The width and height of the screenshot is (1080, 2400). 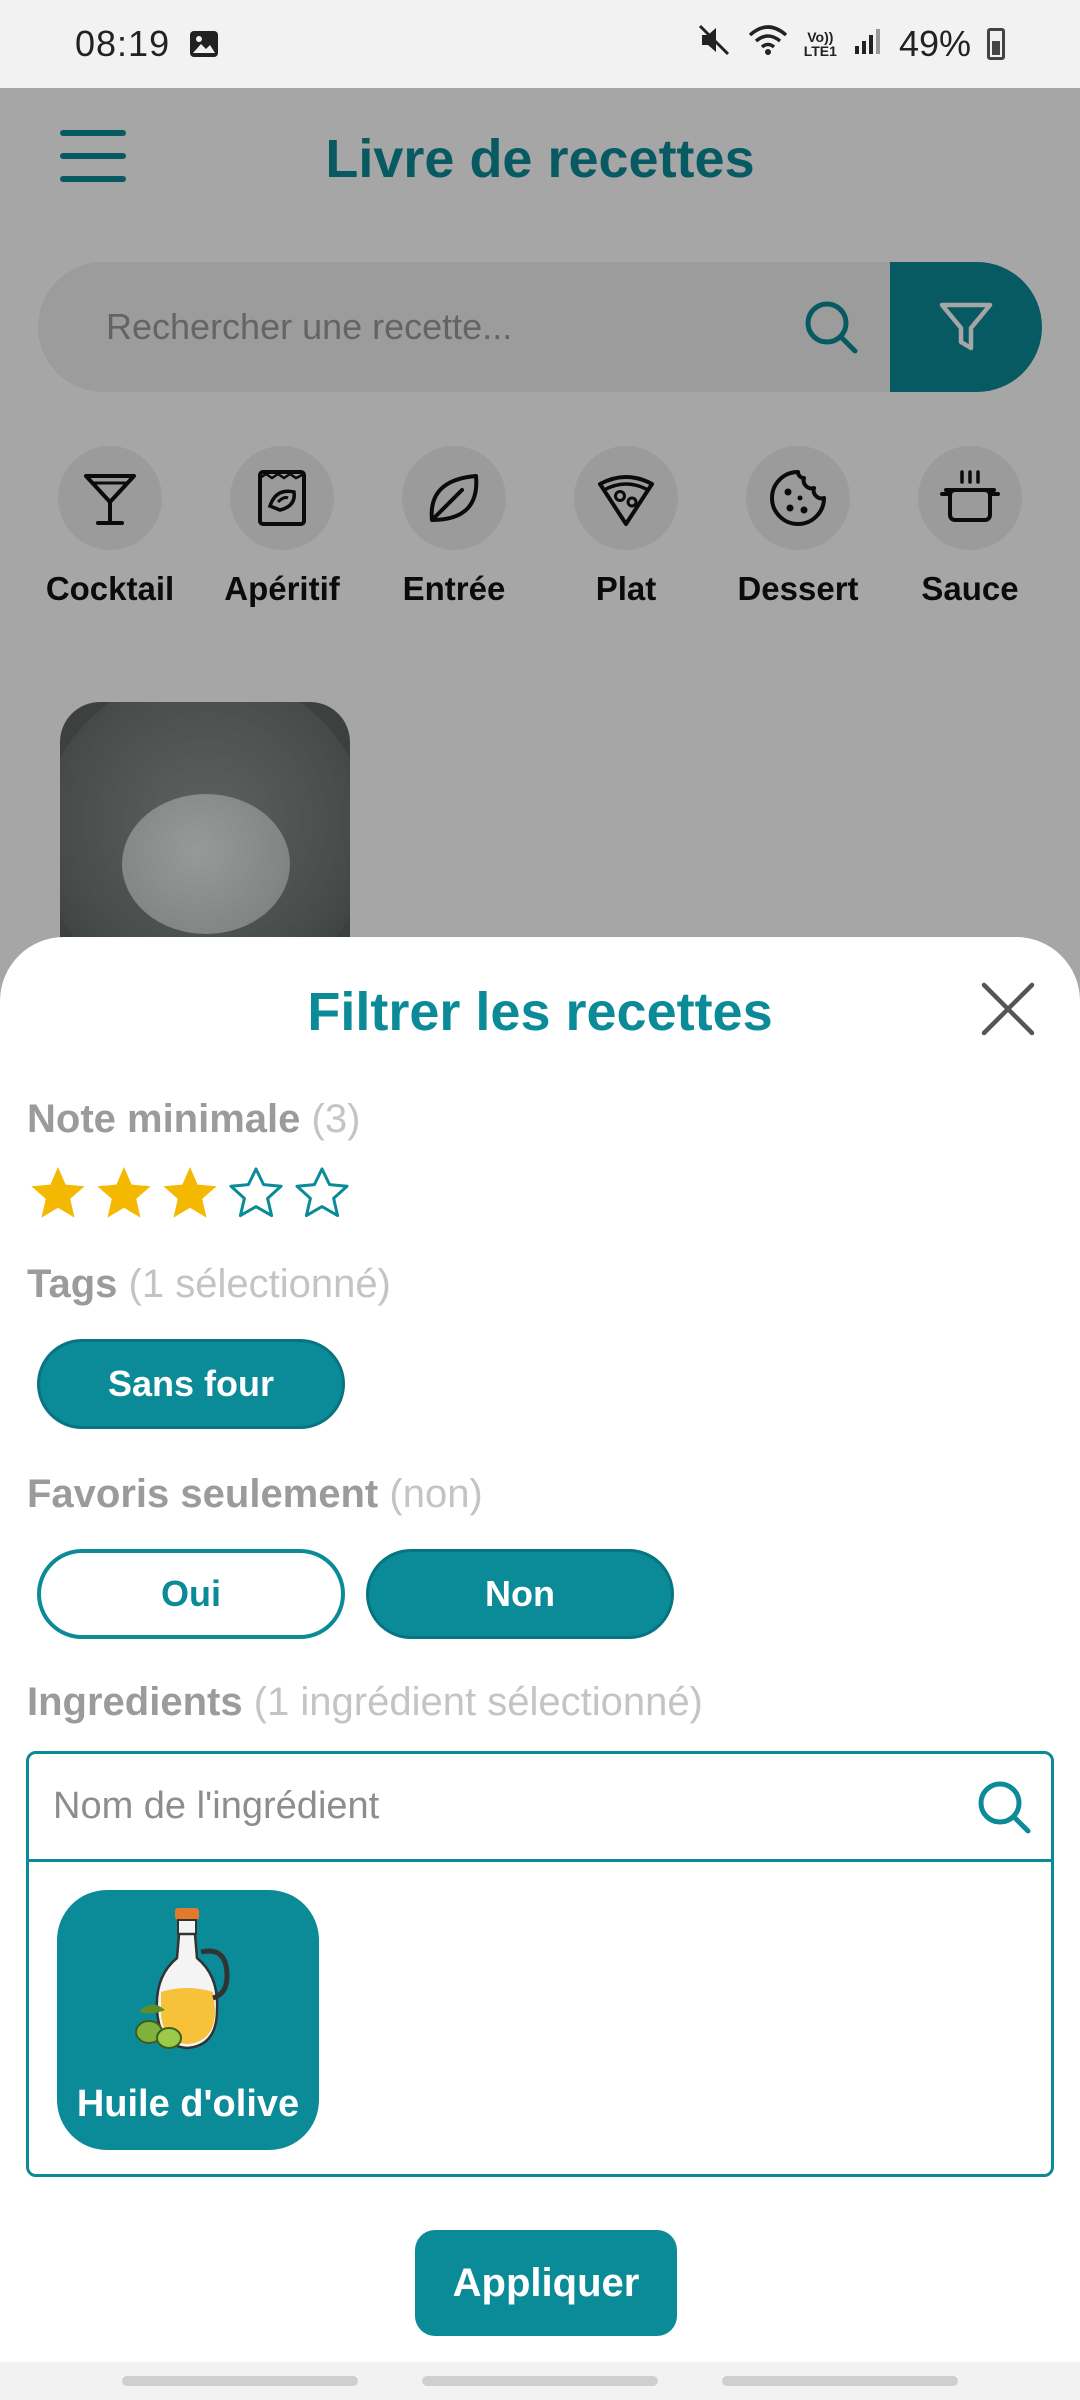 What do you see at coordinates (820, 51) in the screenshot?
I see `lte-label: LTE1` at bounding box center [820, 51].